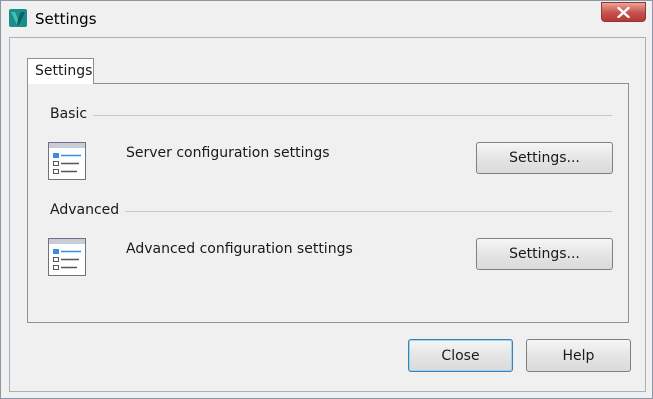 This screenshot has width=653, height=399. I want to click on advanced-description: Advanced configuration settings, so click(239, 249).